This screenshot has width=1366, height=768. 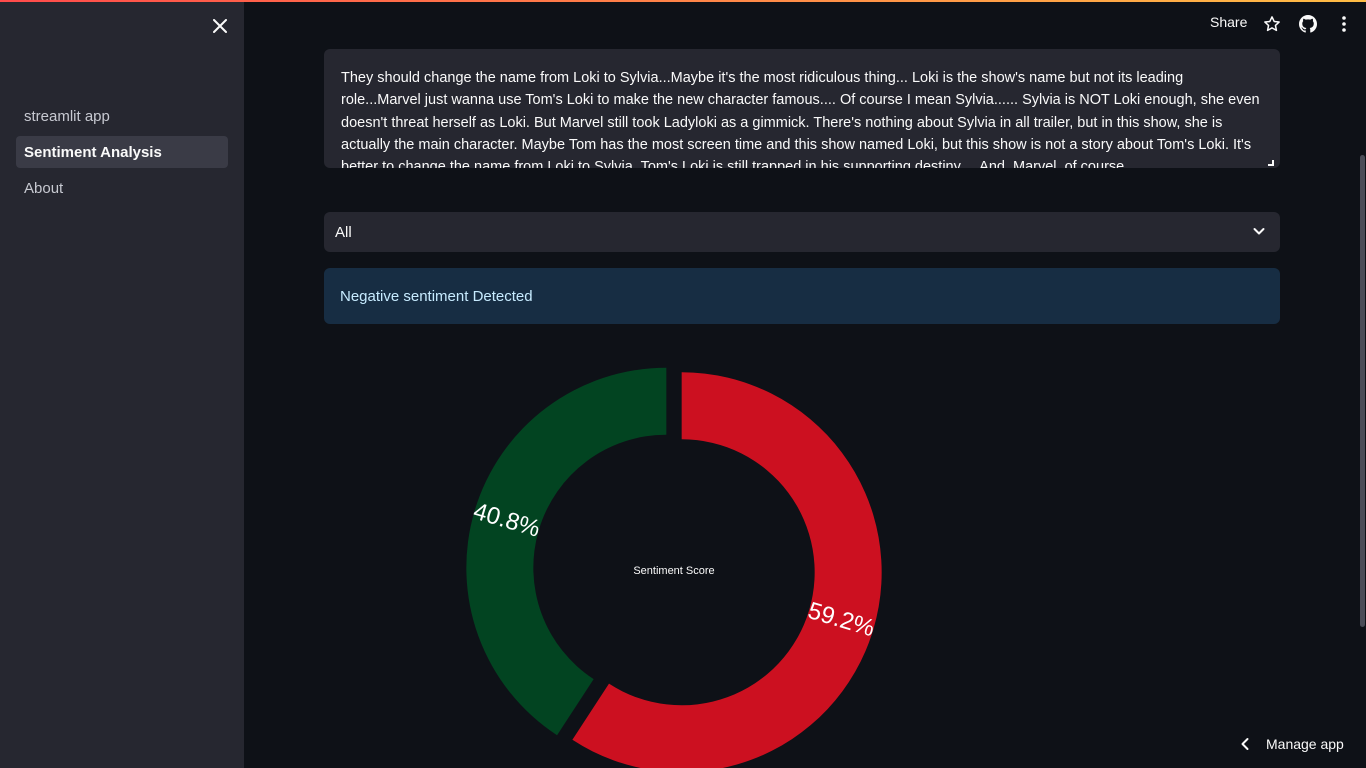 I want to click on sidebar-item-label: Sentiment Analysis, so click(x=93, y=152).